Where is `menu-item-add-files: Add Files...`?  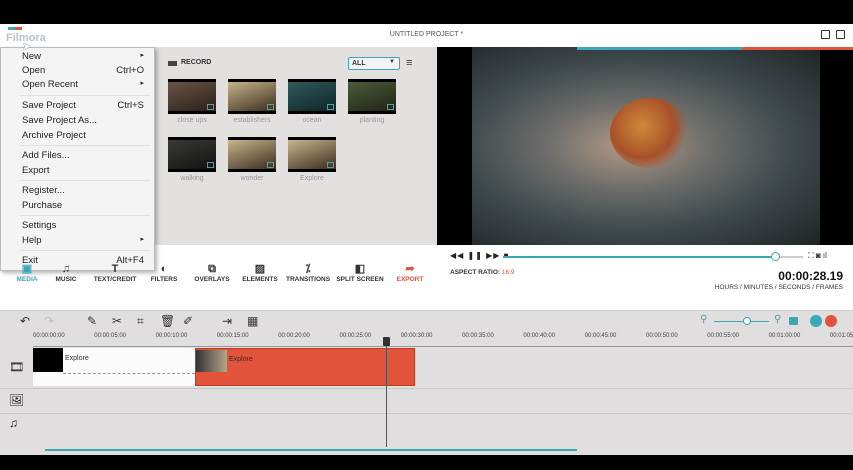 menu-item-add-files: Add Files... is located at coordinates (83, 157).